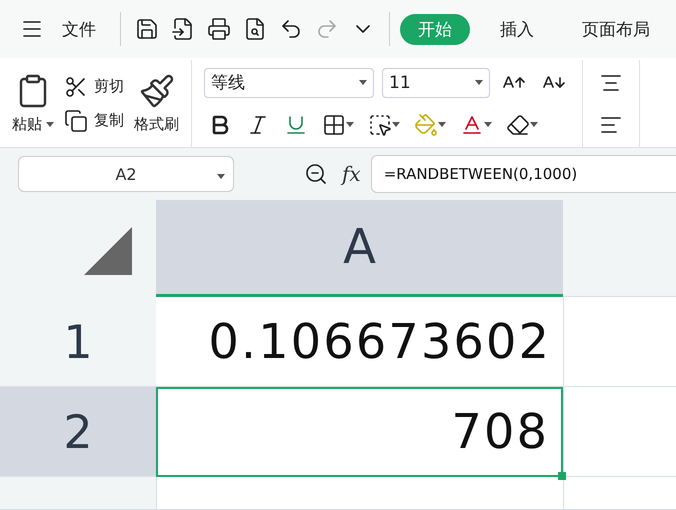  Describe the element at coordinates (94, 86) in the screenshot. I see `cut-button: 剪切` at that location.